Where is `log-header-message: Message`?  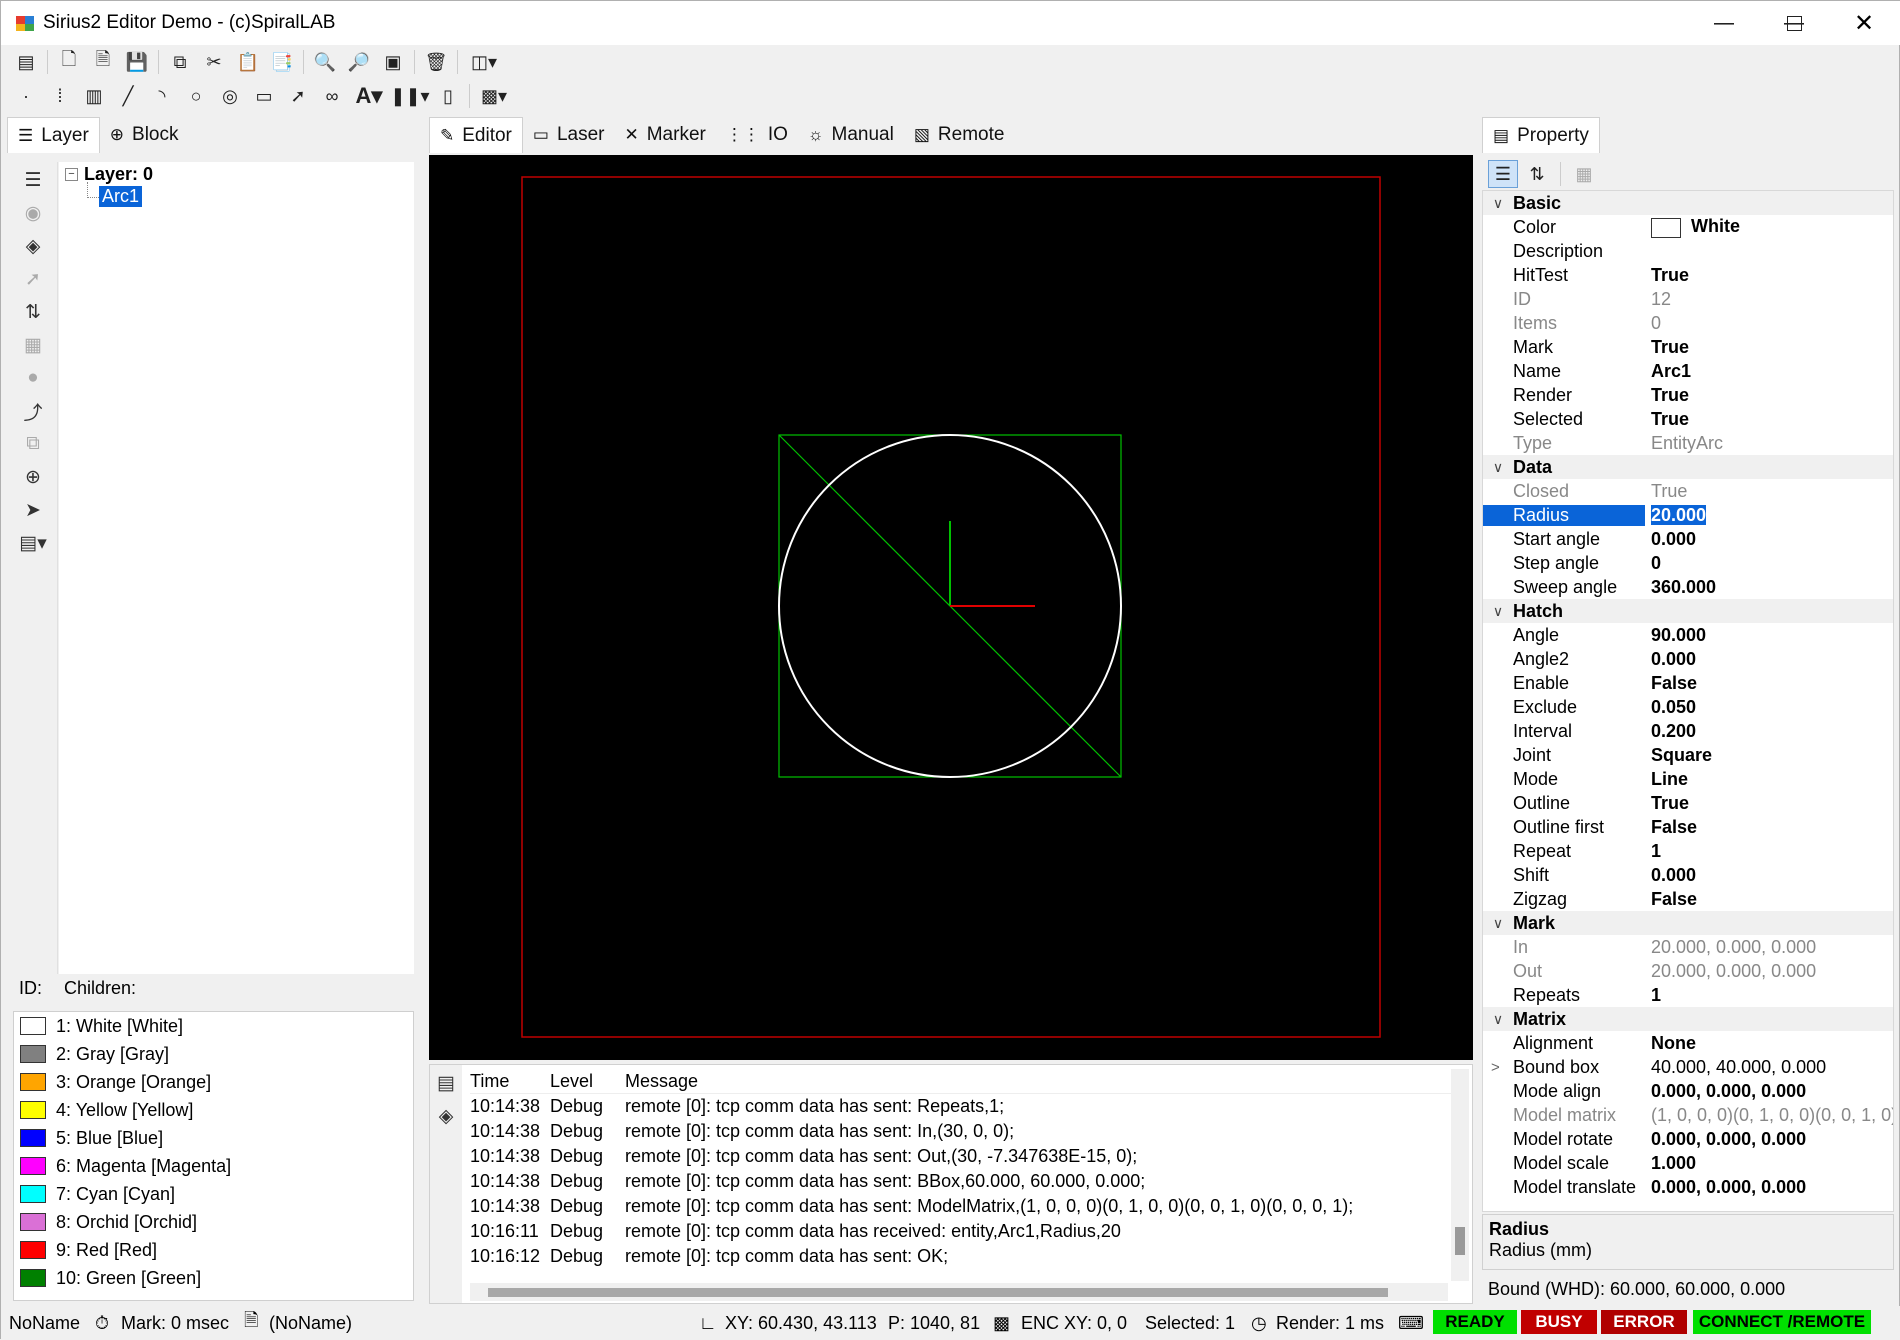
log-header-message: Message is located at coordinates (1042, 1081).